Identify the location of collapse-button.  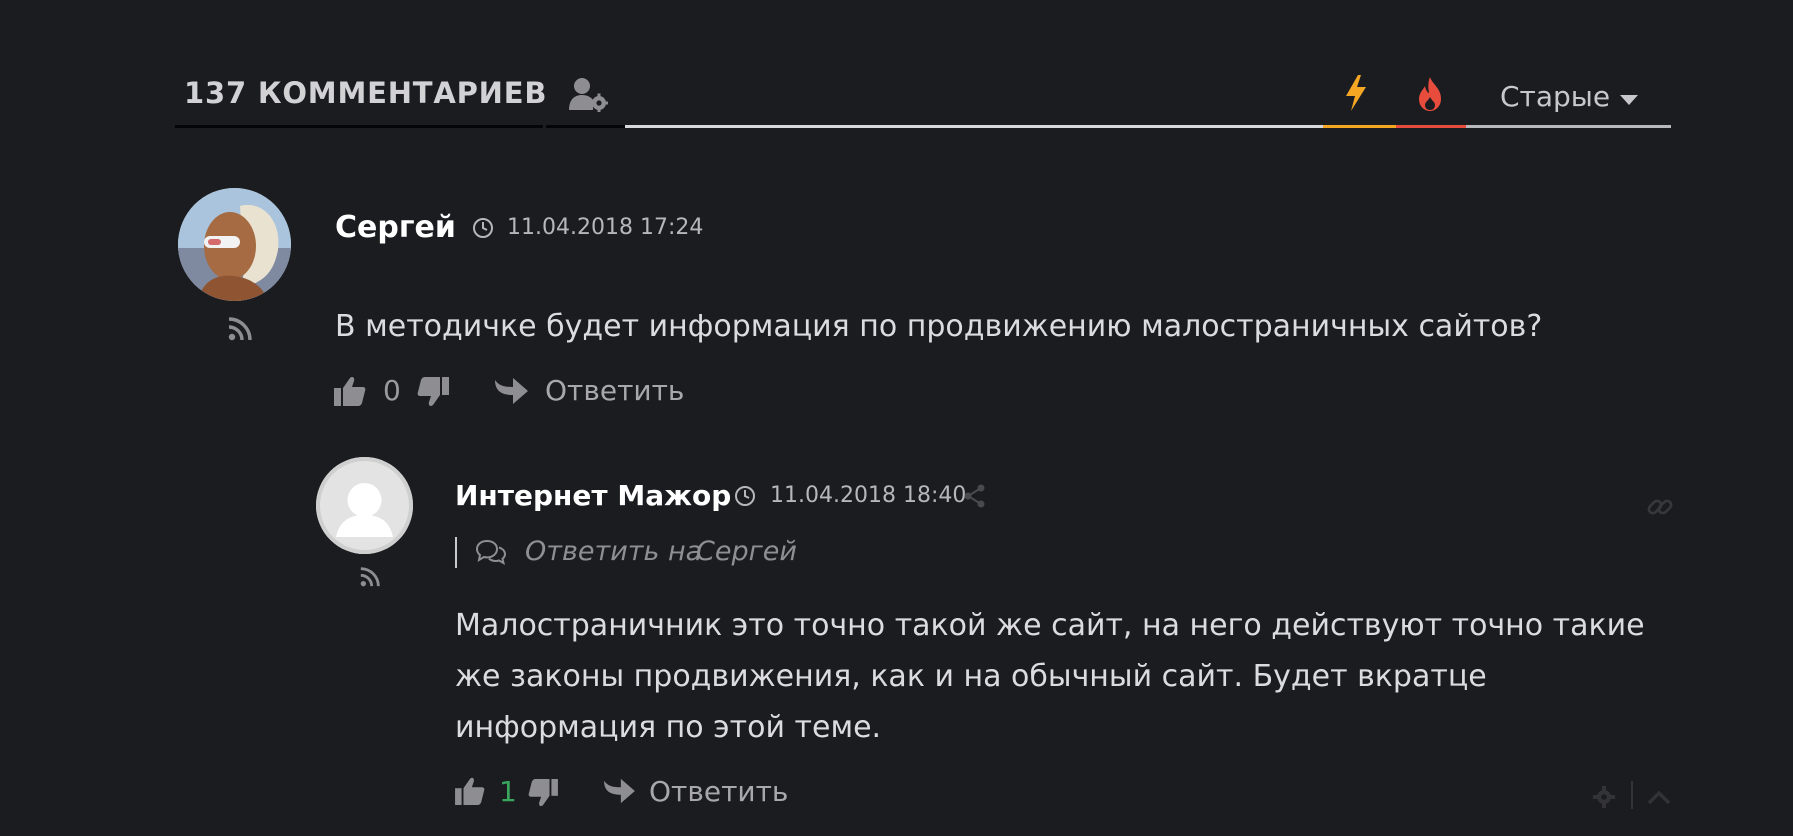
(1659, 798).